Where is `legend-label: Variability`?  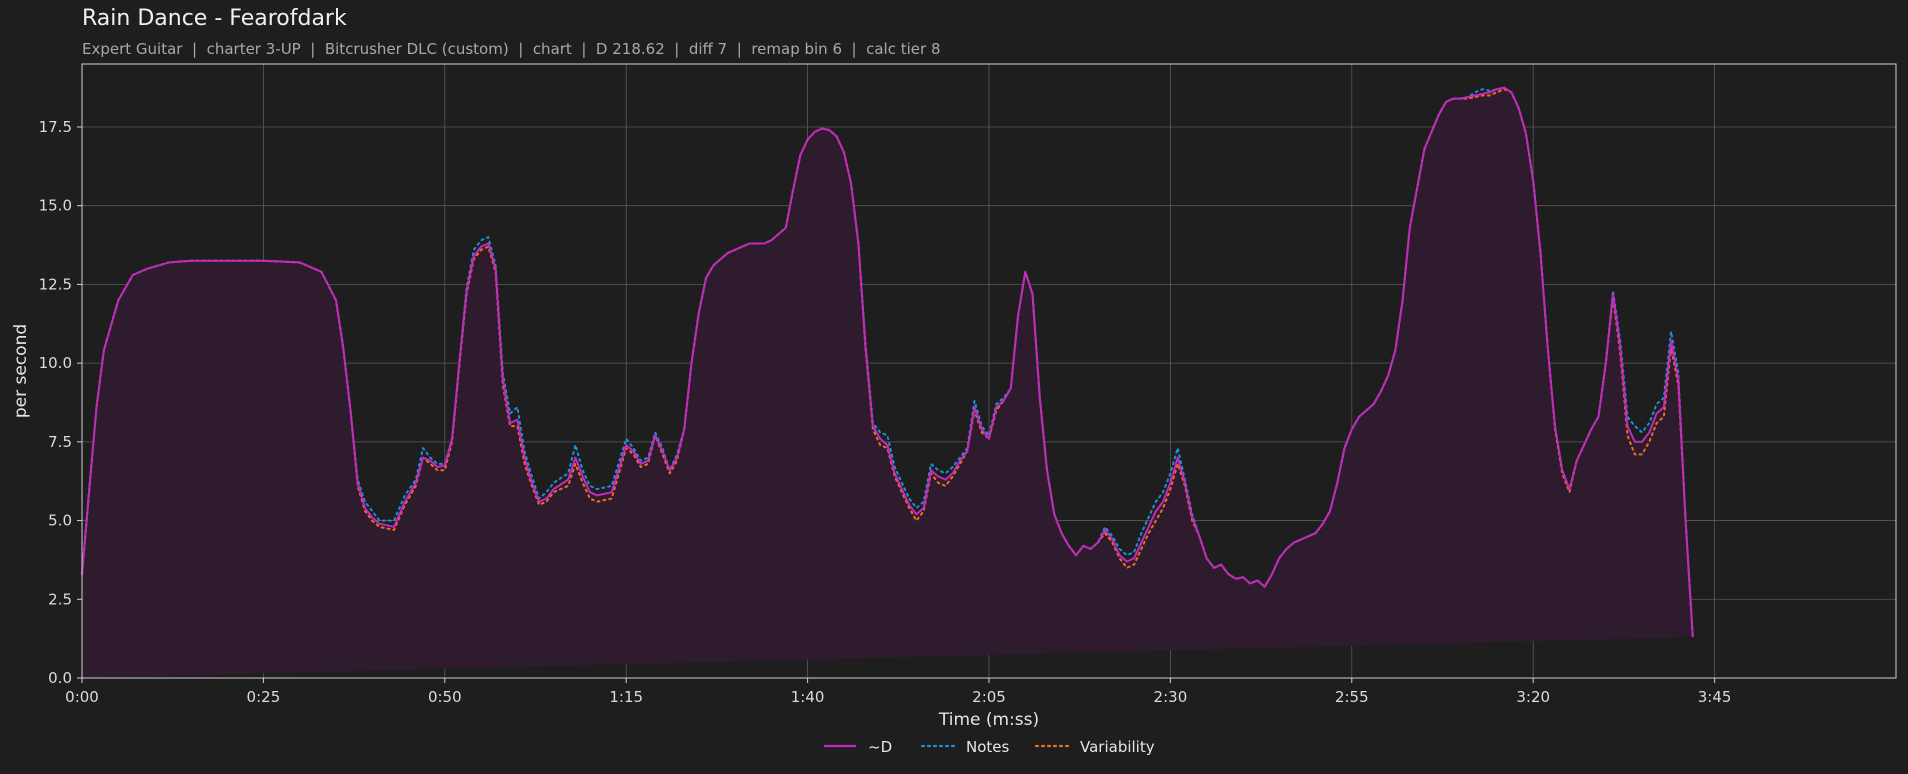
legend-label: Variability is located at coordinates (1117, 747).